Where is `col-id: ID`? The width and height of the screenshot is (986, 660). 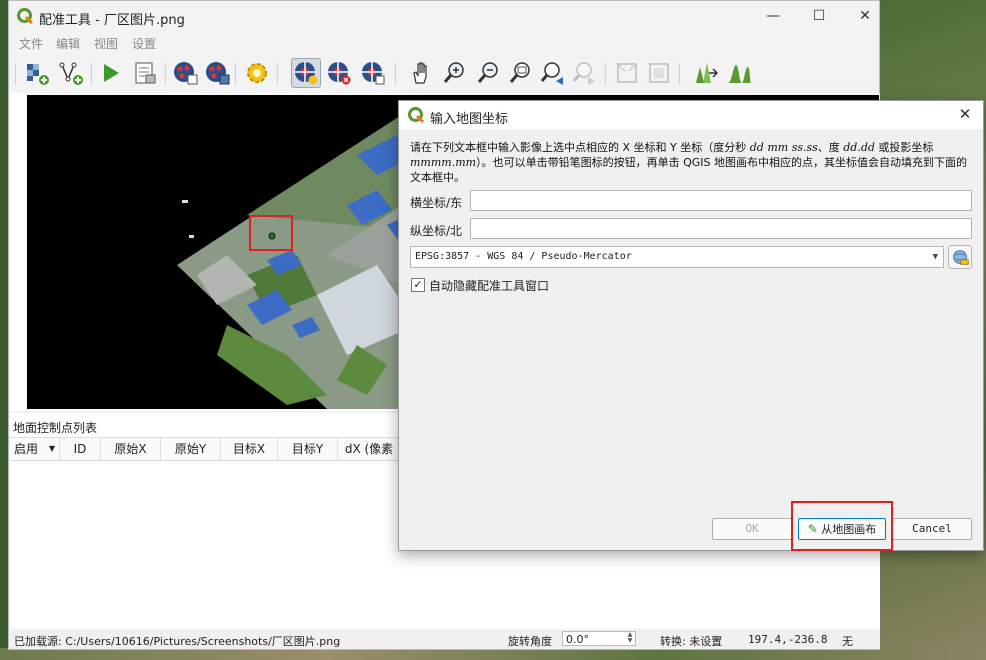 col-id: ID is located at coordinates (80, 449).